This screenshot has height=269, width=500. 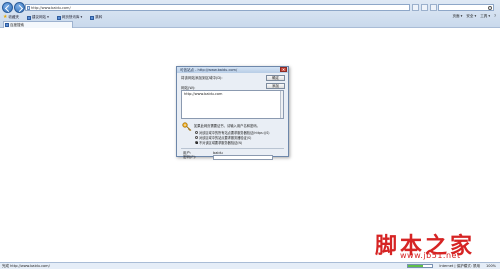 What do you see at coordinates (250, 17) in the screenshot?
I see `favorites-bar: ★ 收藏夹 建议网站 ▾ 网页快讯库 ▾ 跳转` at bounding box center [250, 17].